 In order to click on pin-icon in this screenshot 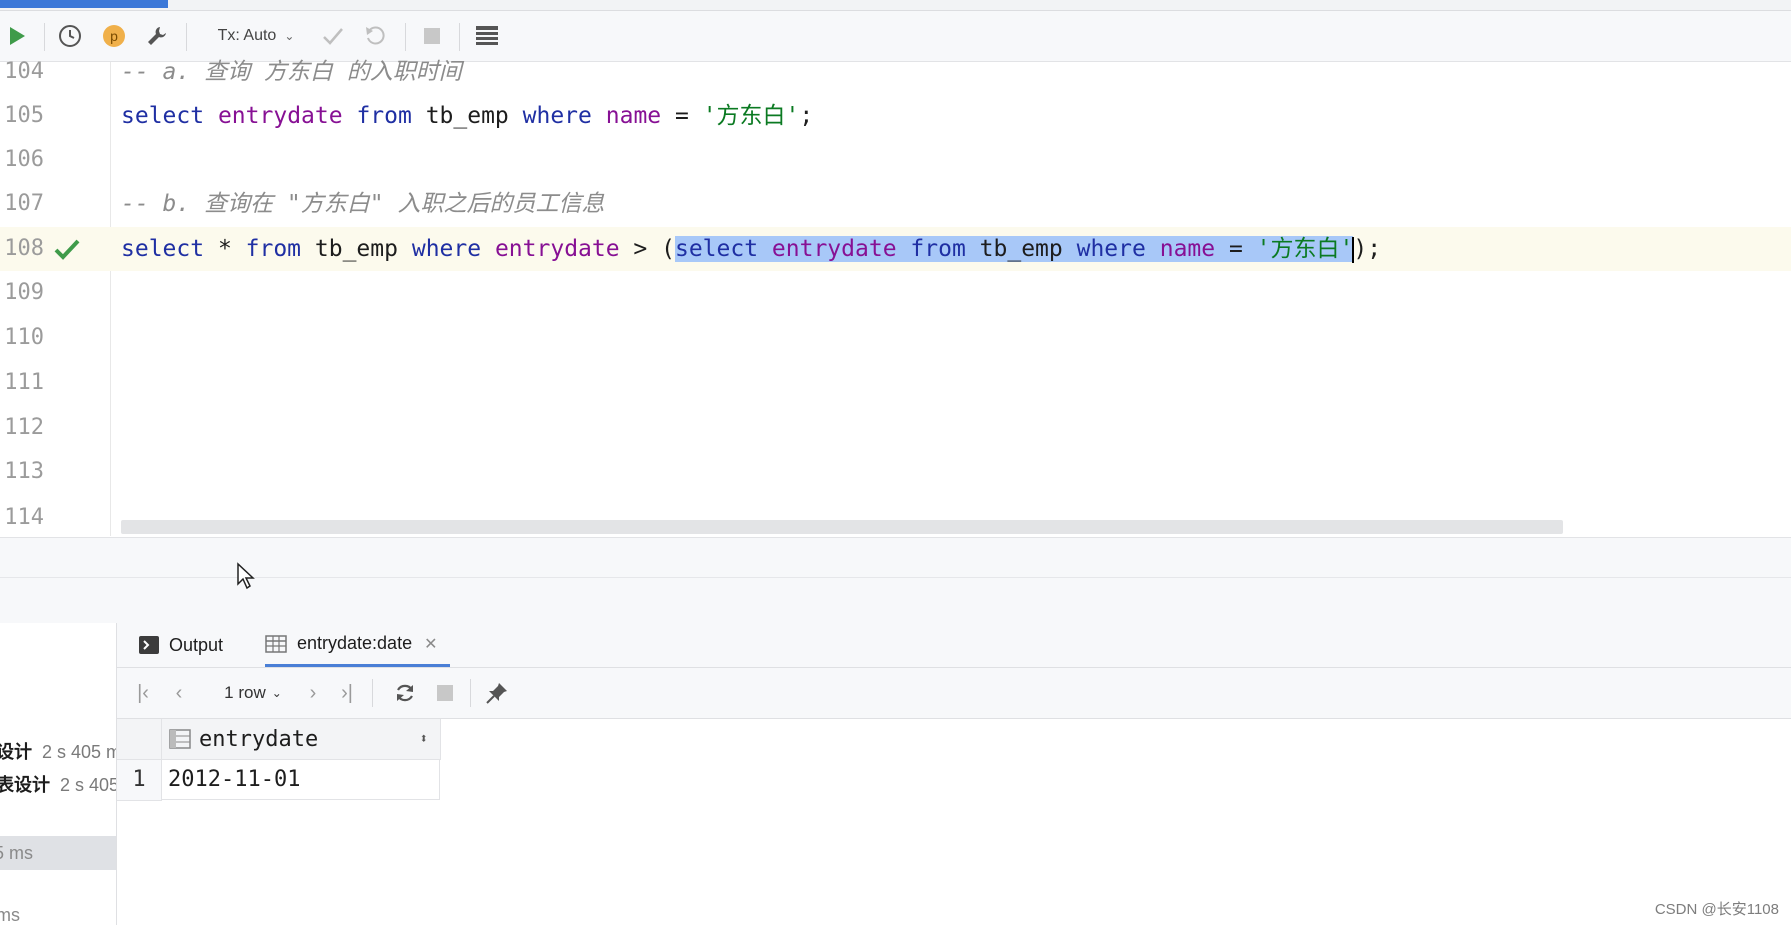, I will do `click(497, 693)`.